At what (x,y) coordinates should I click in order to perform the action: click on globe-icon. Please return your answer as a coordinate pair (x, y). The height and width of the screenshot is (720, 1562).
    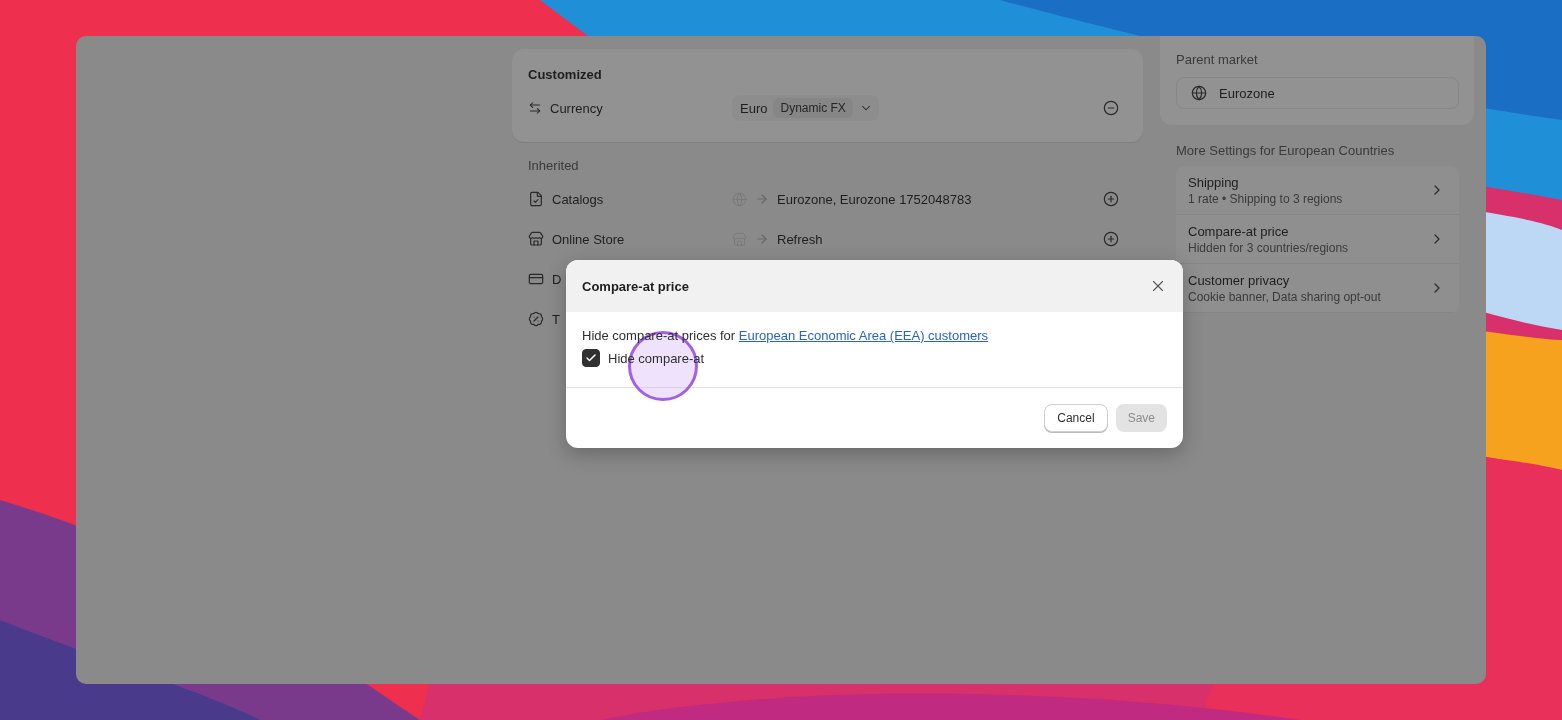
    Looking at the image, I should click on (1199, 93).